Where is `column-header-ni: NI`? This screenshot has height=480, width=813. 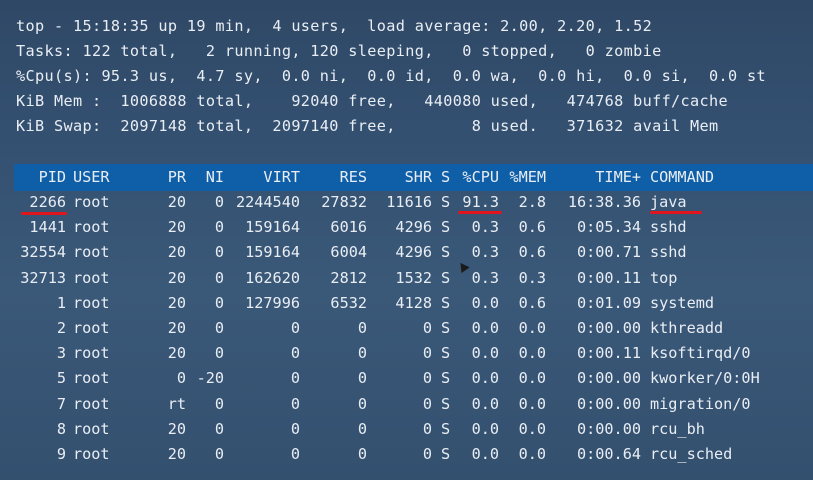
column-header-ni: NI is located at coordinates (214, 177).